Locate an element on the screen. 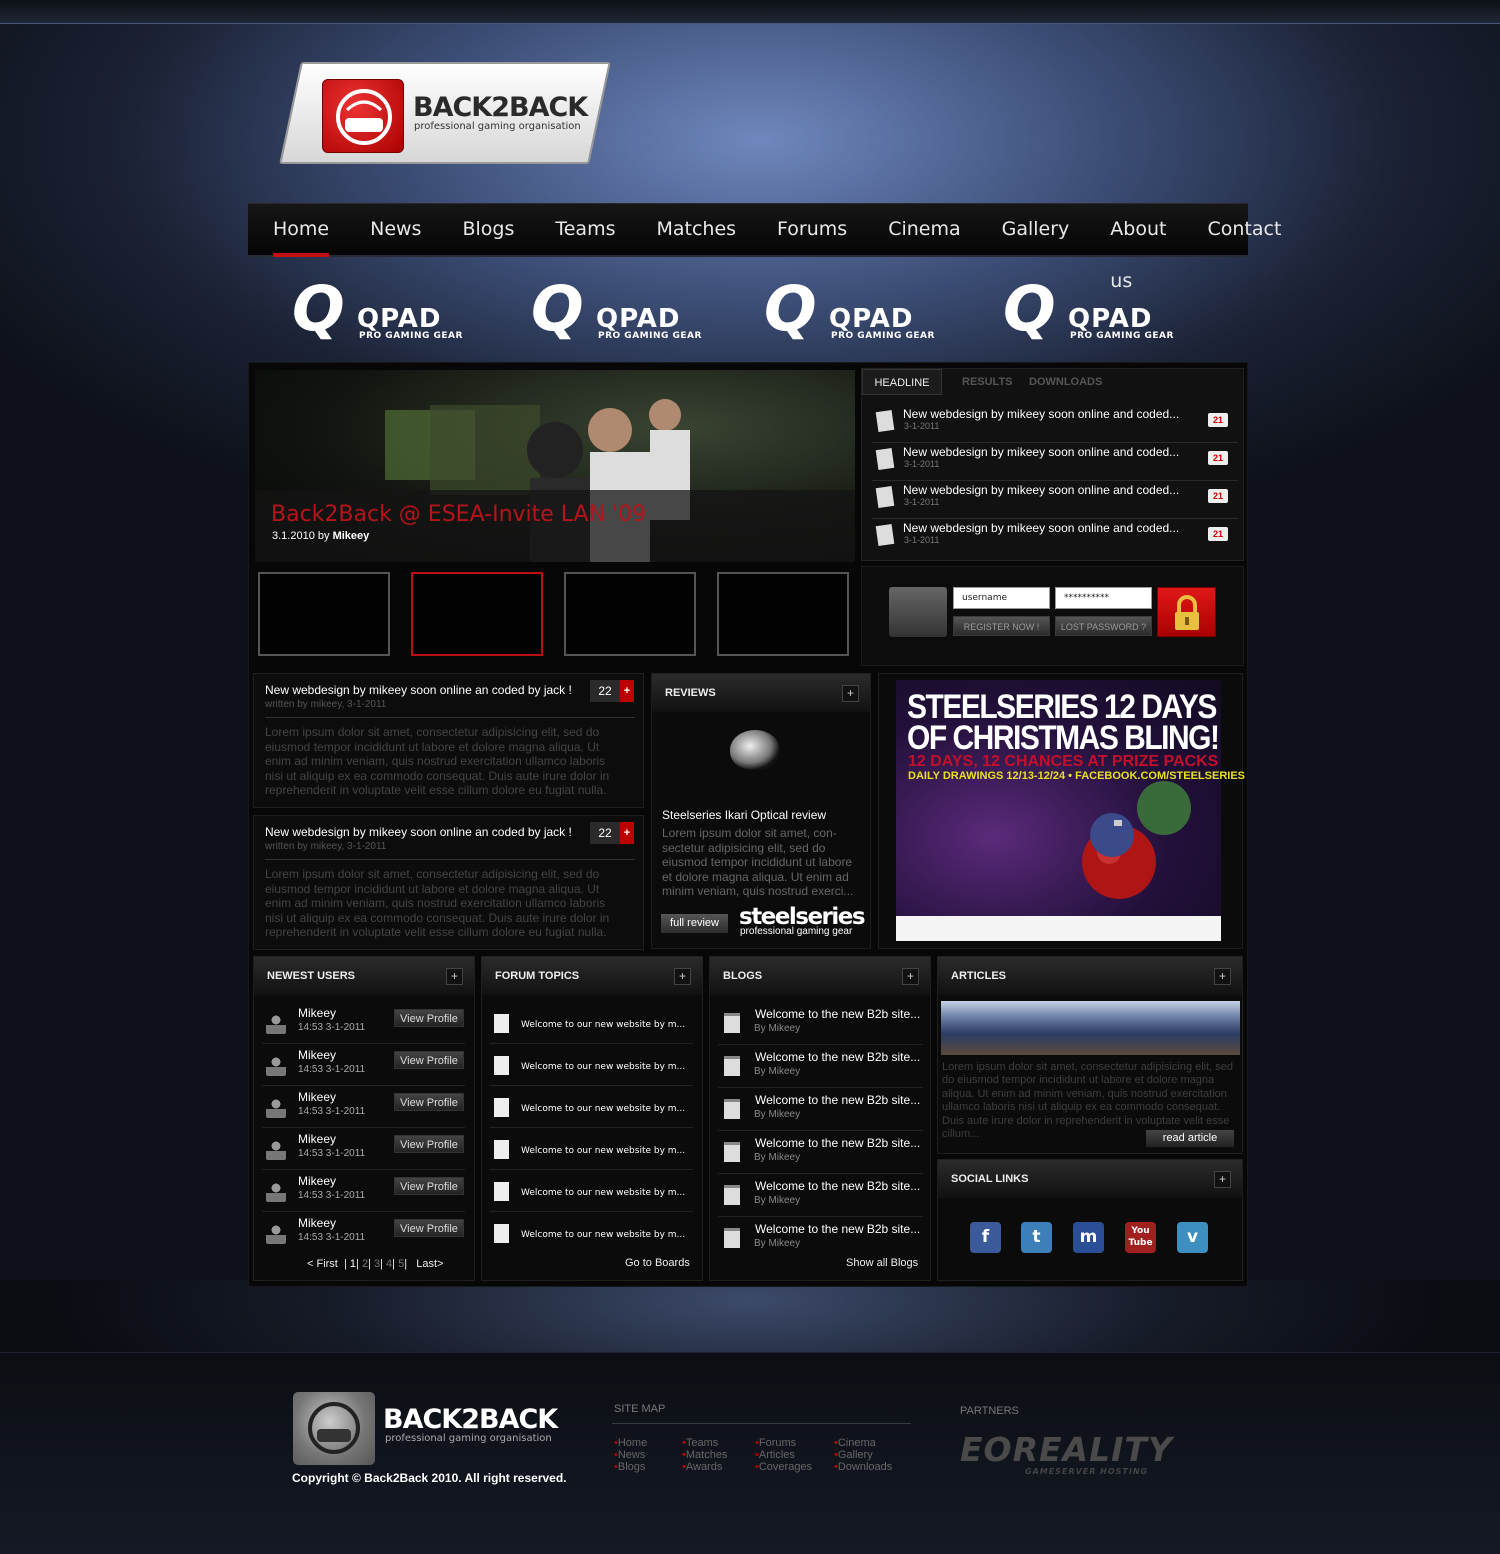  sitemap-link: Forums is located at coordinates (783, 1443).